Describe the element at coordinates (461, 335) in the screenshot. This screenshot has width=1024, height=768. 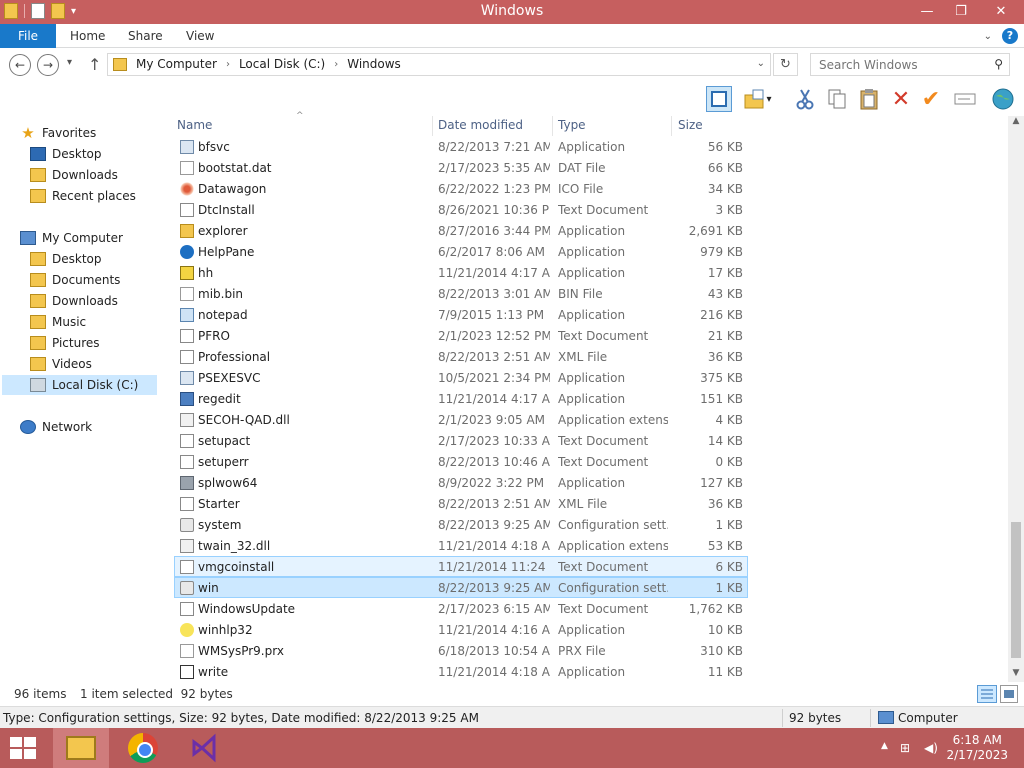
I see `file-row: PFRO 2/1/2023 12:52 PM Text Document 21 KB` at that location.